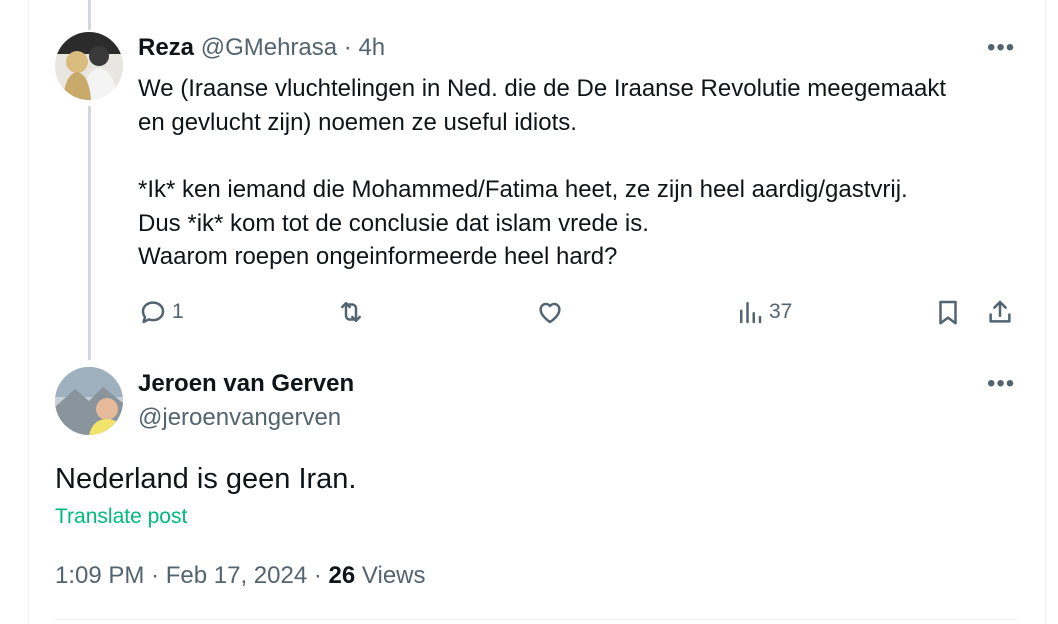 This screenshot has height=624, width=1058. What do you see at coordinates (781, 311) in the screenshot?
I see `views-count: 37` at bounding box center [781, 311].